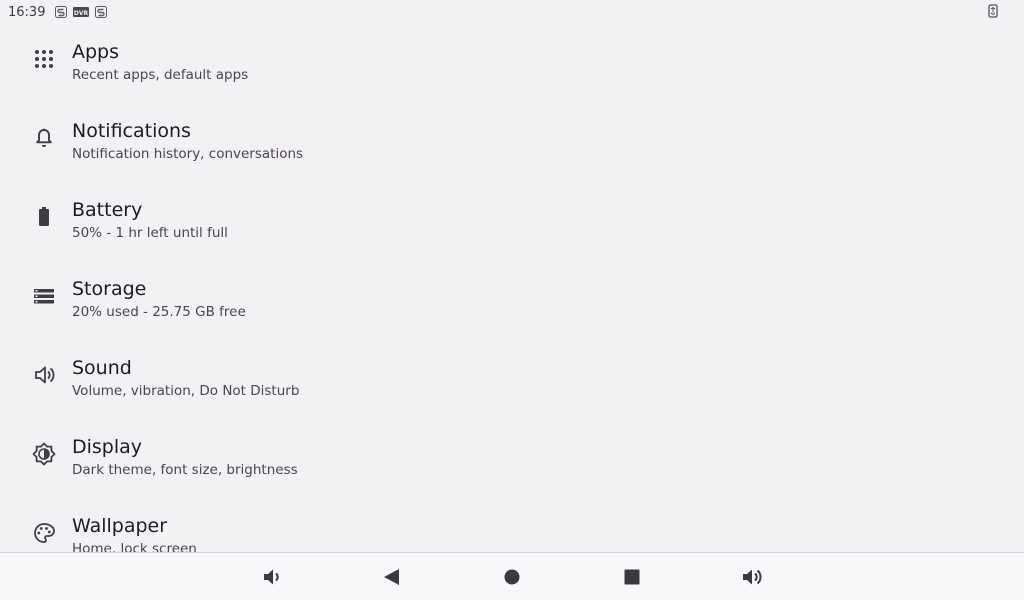 This screenshot has height=600, width=1024. What do you see at coordinates (107, 210) in the screenshot?
I see `setting-title: Battery` at bounding box center [107, 210].